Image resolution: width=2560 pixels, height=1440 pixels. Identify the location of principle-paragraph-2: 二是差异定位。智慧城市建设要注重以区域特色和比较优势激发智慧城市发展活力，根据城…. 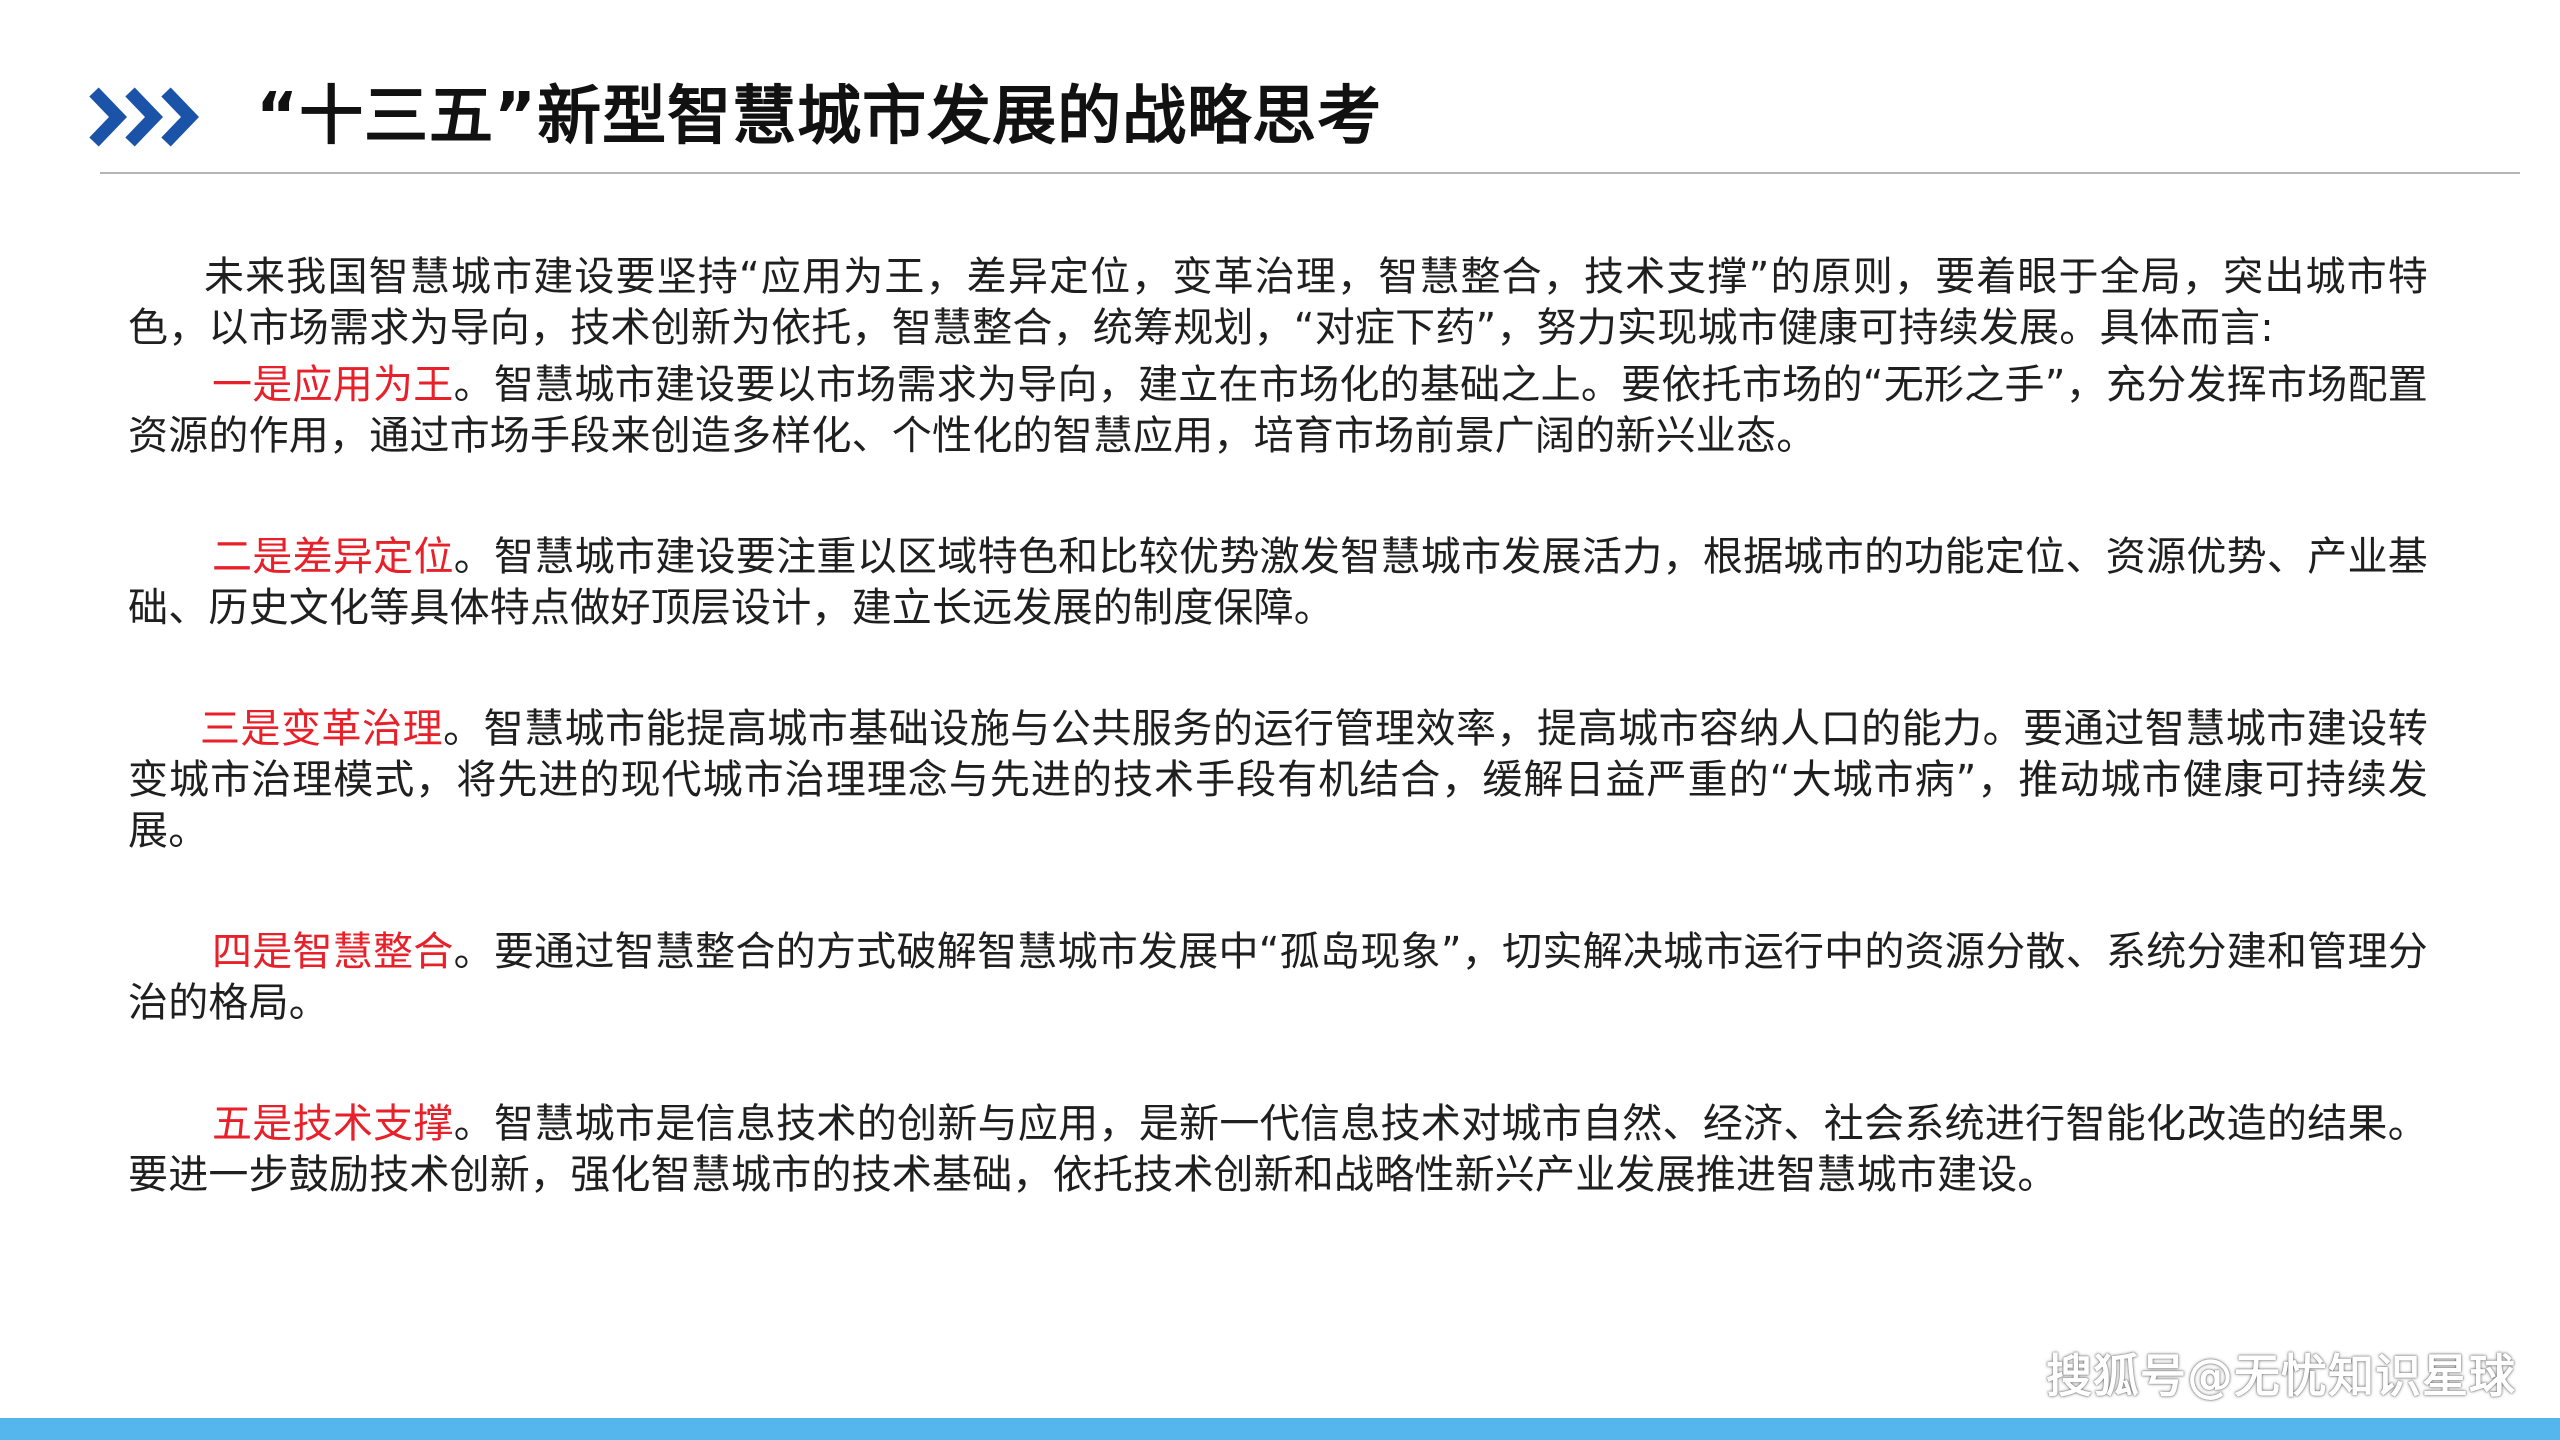
(1278, 583).